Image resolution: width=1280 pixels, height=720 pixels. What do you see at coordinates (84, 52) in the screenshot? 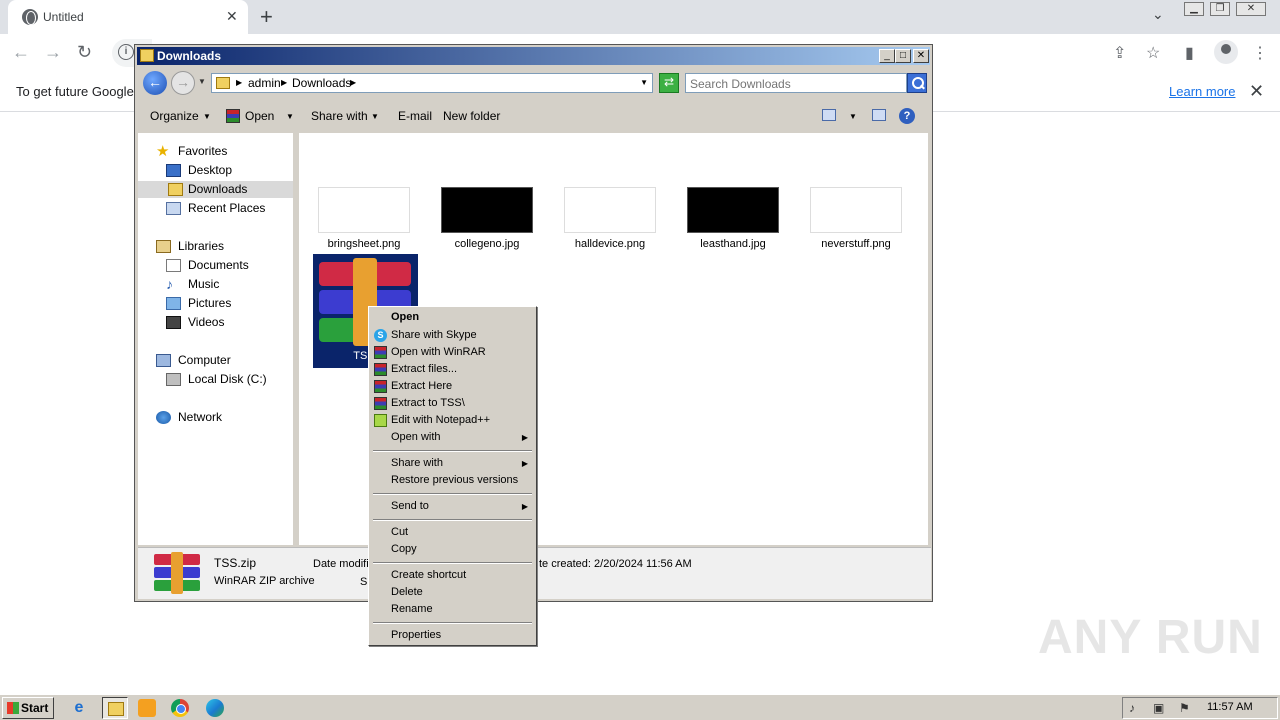
I see `reload-icon: ↻` at bounding box center [84, 52].